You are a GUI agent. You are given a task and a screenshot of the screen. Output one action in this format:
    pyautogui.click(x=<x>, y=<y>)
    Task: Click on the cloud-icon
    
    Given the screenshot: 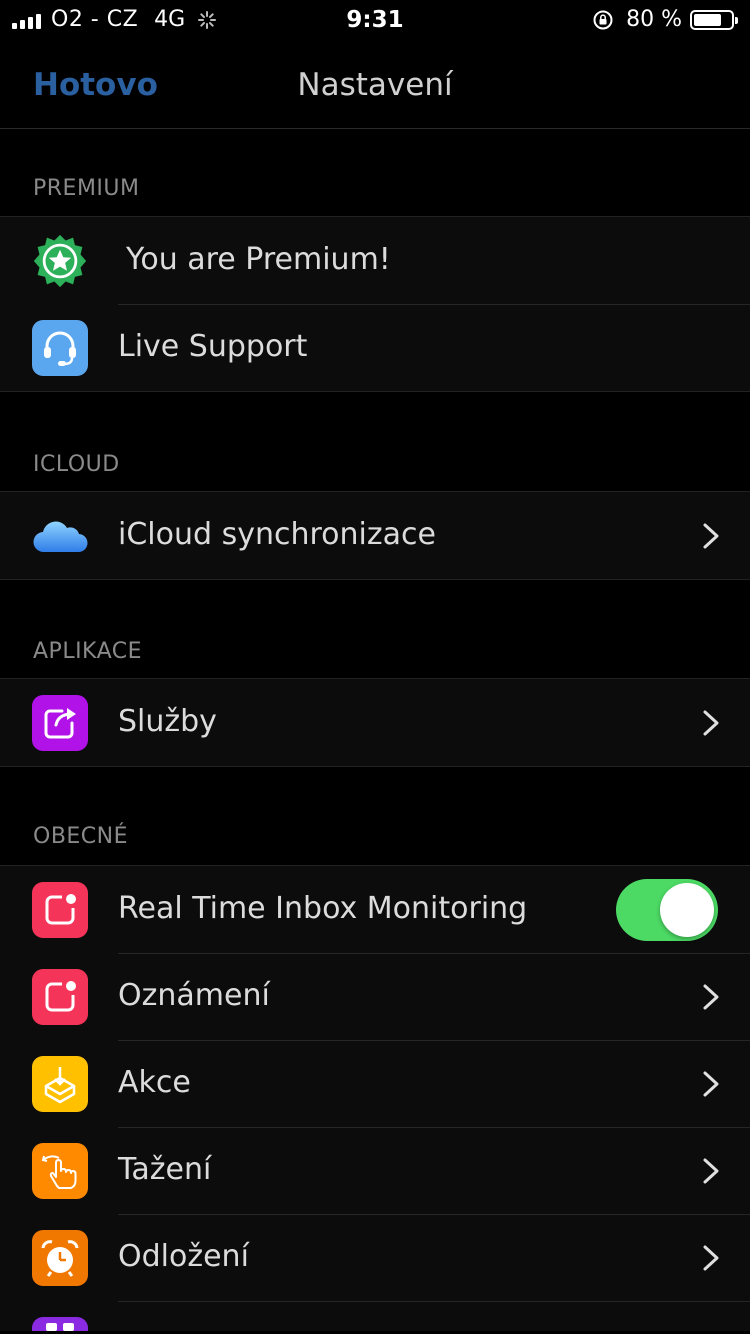 What is the action you would take?
    pyautogui.click(x=60, y=536)
    